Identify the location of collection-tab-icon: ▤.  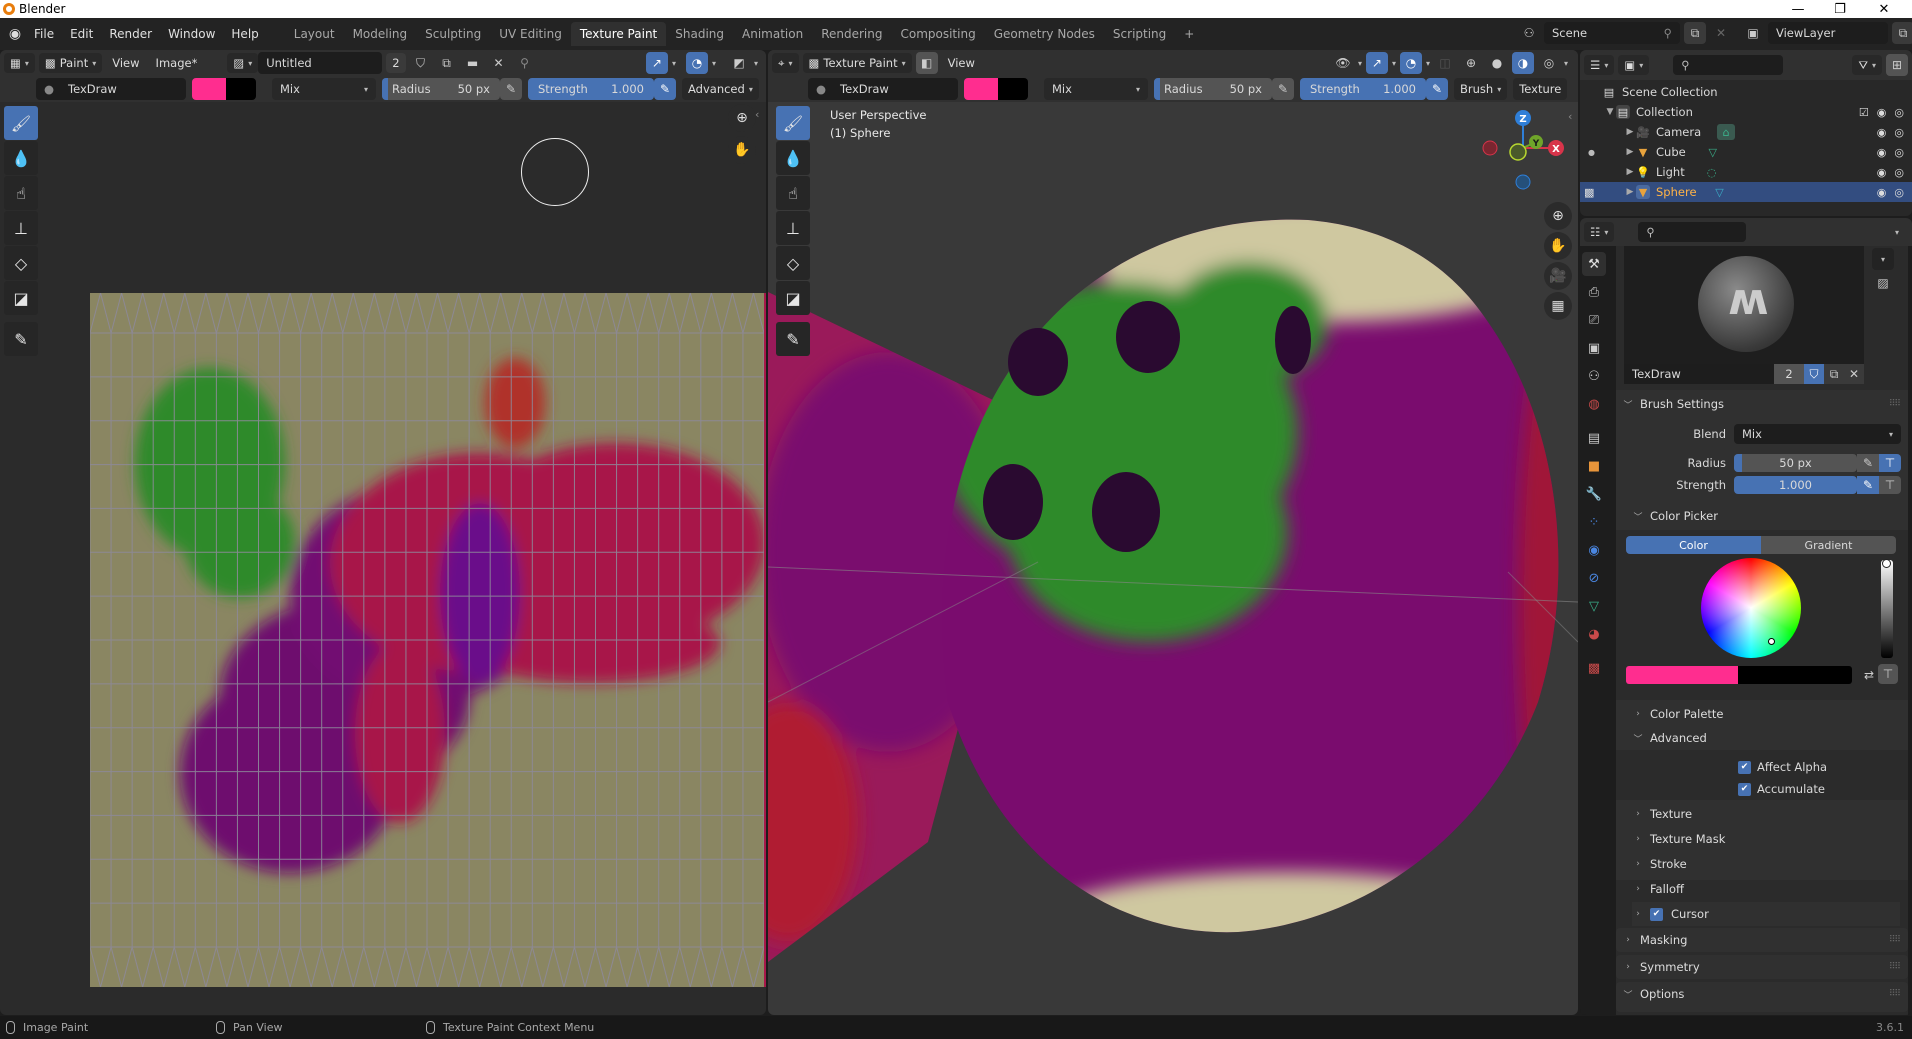
(1594, 438).